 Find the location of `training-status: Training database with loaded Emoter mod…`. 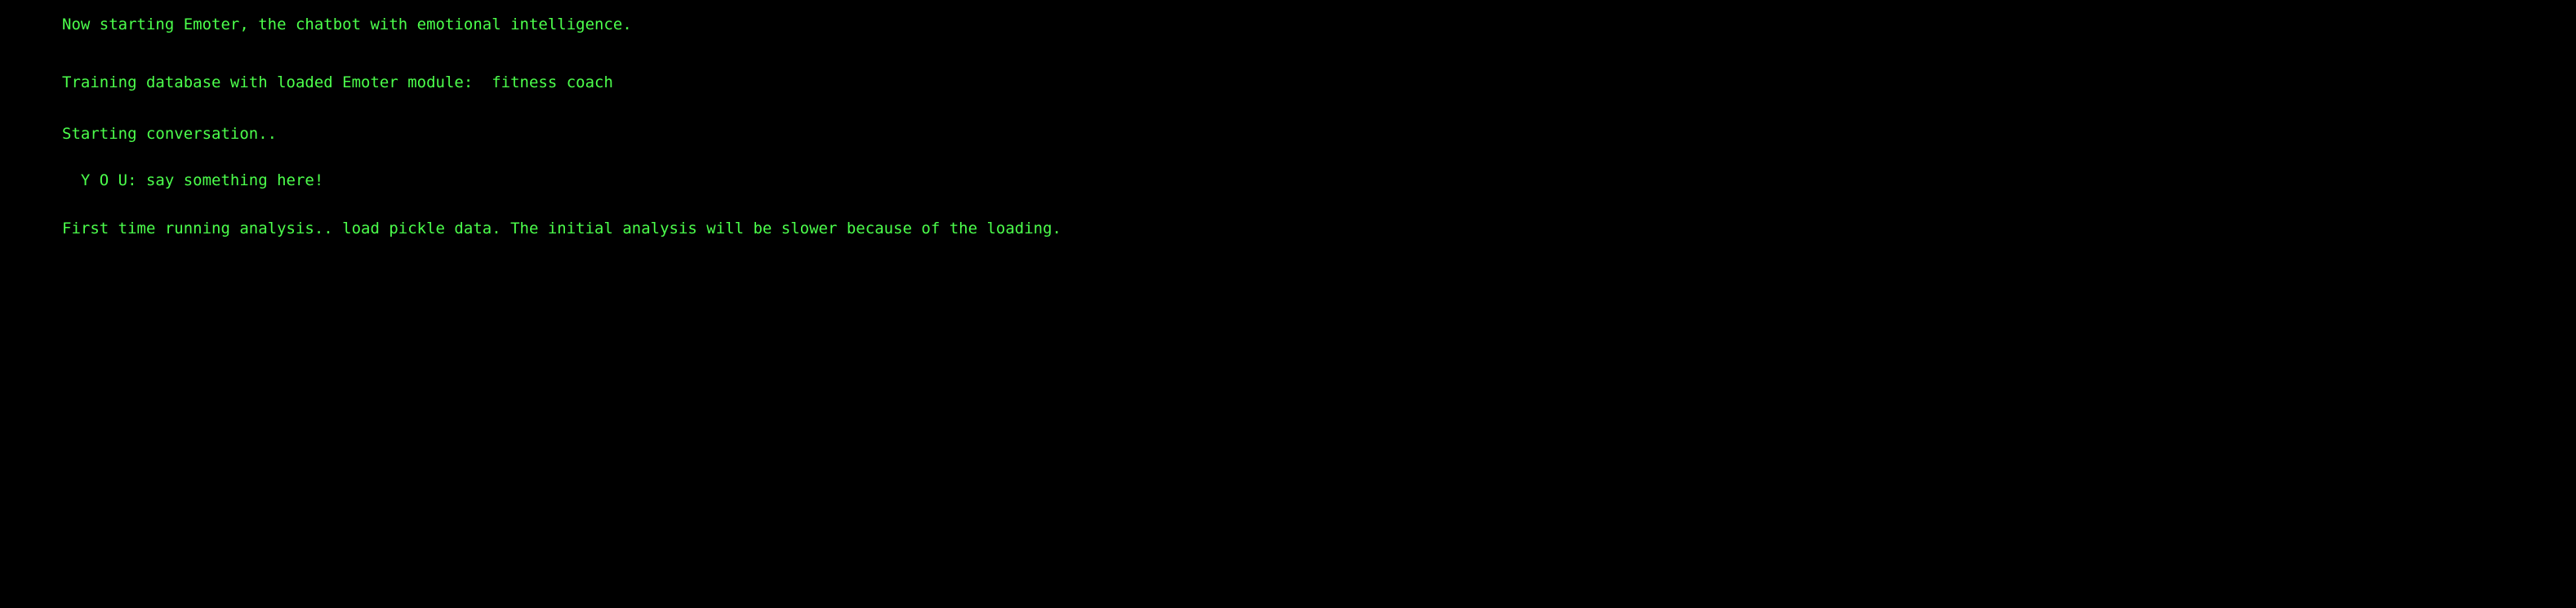

training-status: Training database with loaded Emoter mod… is located at coordinates (337, 82).